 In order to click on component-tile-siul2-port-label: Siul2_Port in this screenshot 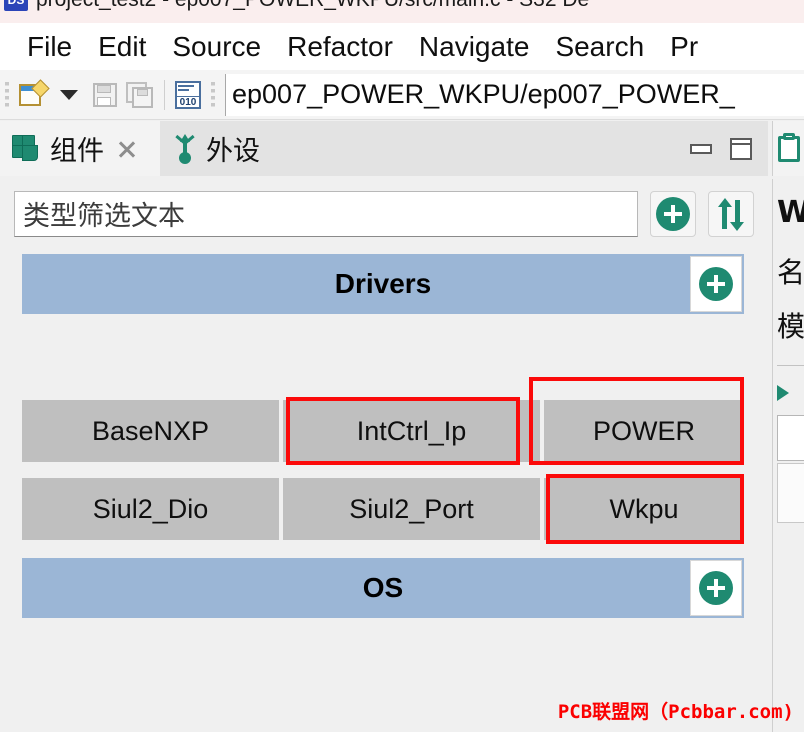, I will do `click(411, 508)`.